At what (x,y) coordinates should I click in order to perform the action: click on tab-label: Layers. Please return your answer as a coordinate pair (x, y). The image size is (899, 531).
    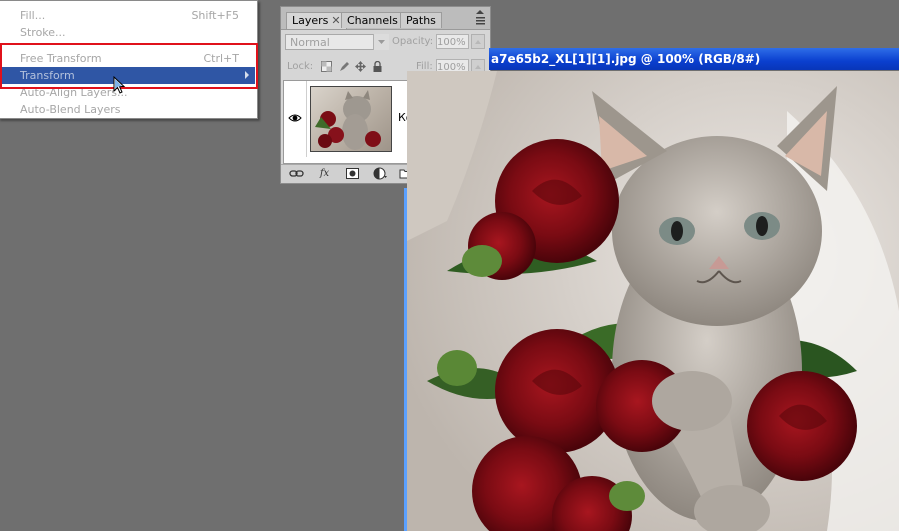
    Looking at the image, I should click on (310, 20).